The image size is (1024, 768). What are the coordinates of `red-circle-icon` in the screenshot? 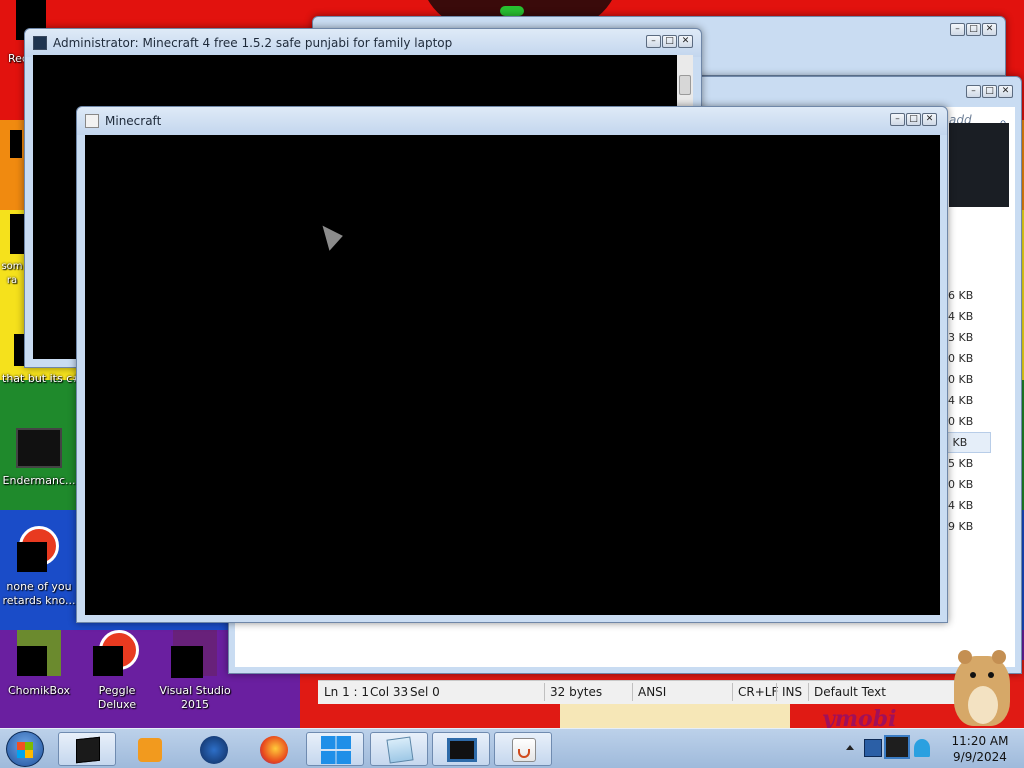 It's located at (38, 549).